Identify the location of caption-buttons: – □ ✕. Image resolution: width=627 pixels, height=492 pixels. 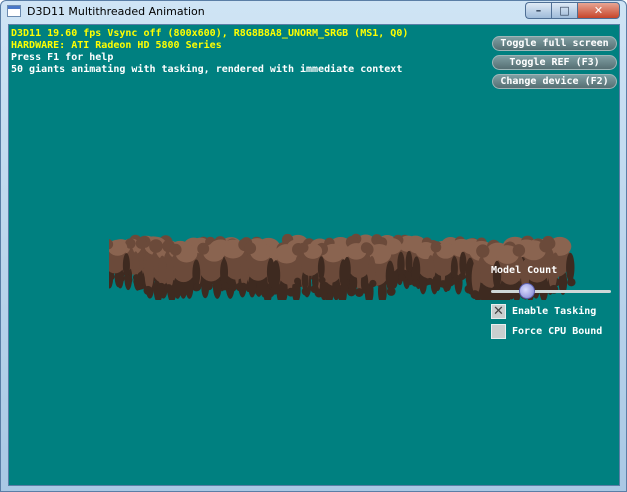
(572, 10).